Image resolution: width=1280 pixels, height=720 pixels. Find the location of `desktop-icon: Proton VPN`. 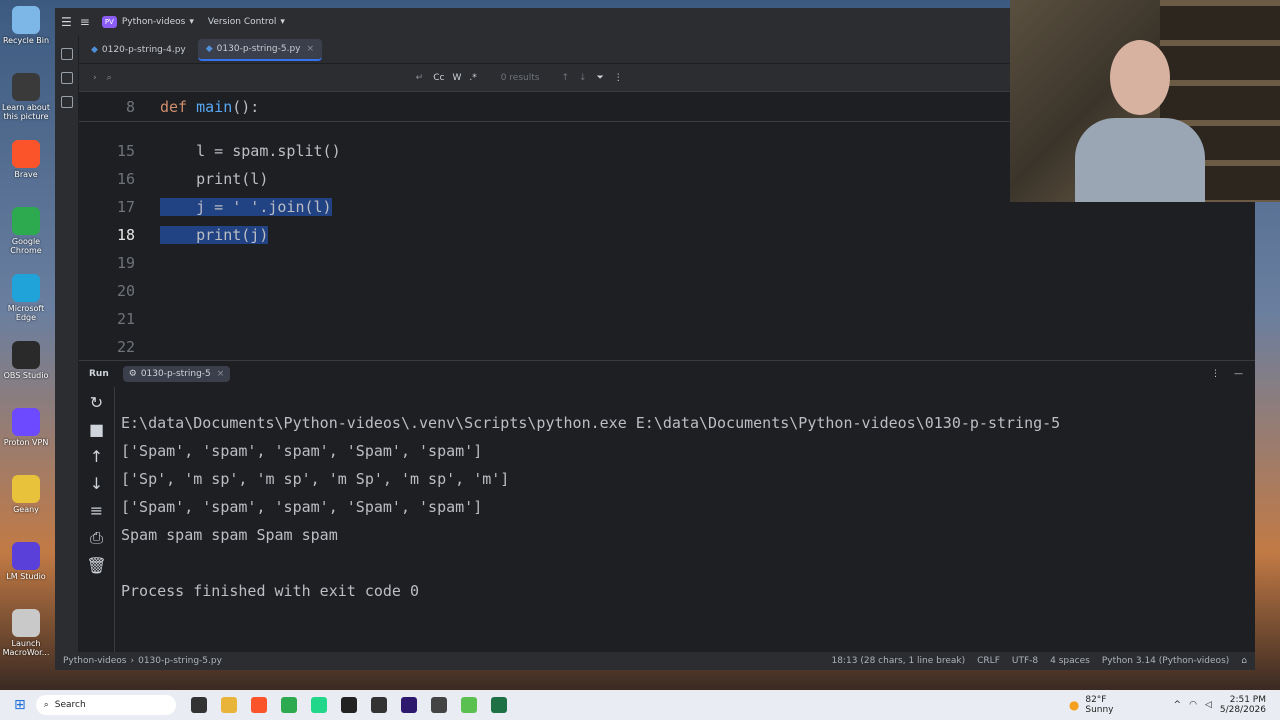

desktop-icon: Proton VPN is located at coordinates (26, 427).